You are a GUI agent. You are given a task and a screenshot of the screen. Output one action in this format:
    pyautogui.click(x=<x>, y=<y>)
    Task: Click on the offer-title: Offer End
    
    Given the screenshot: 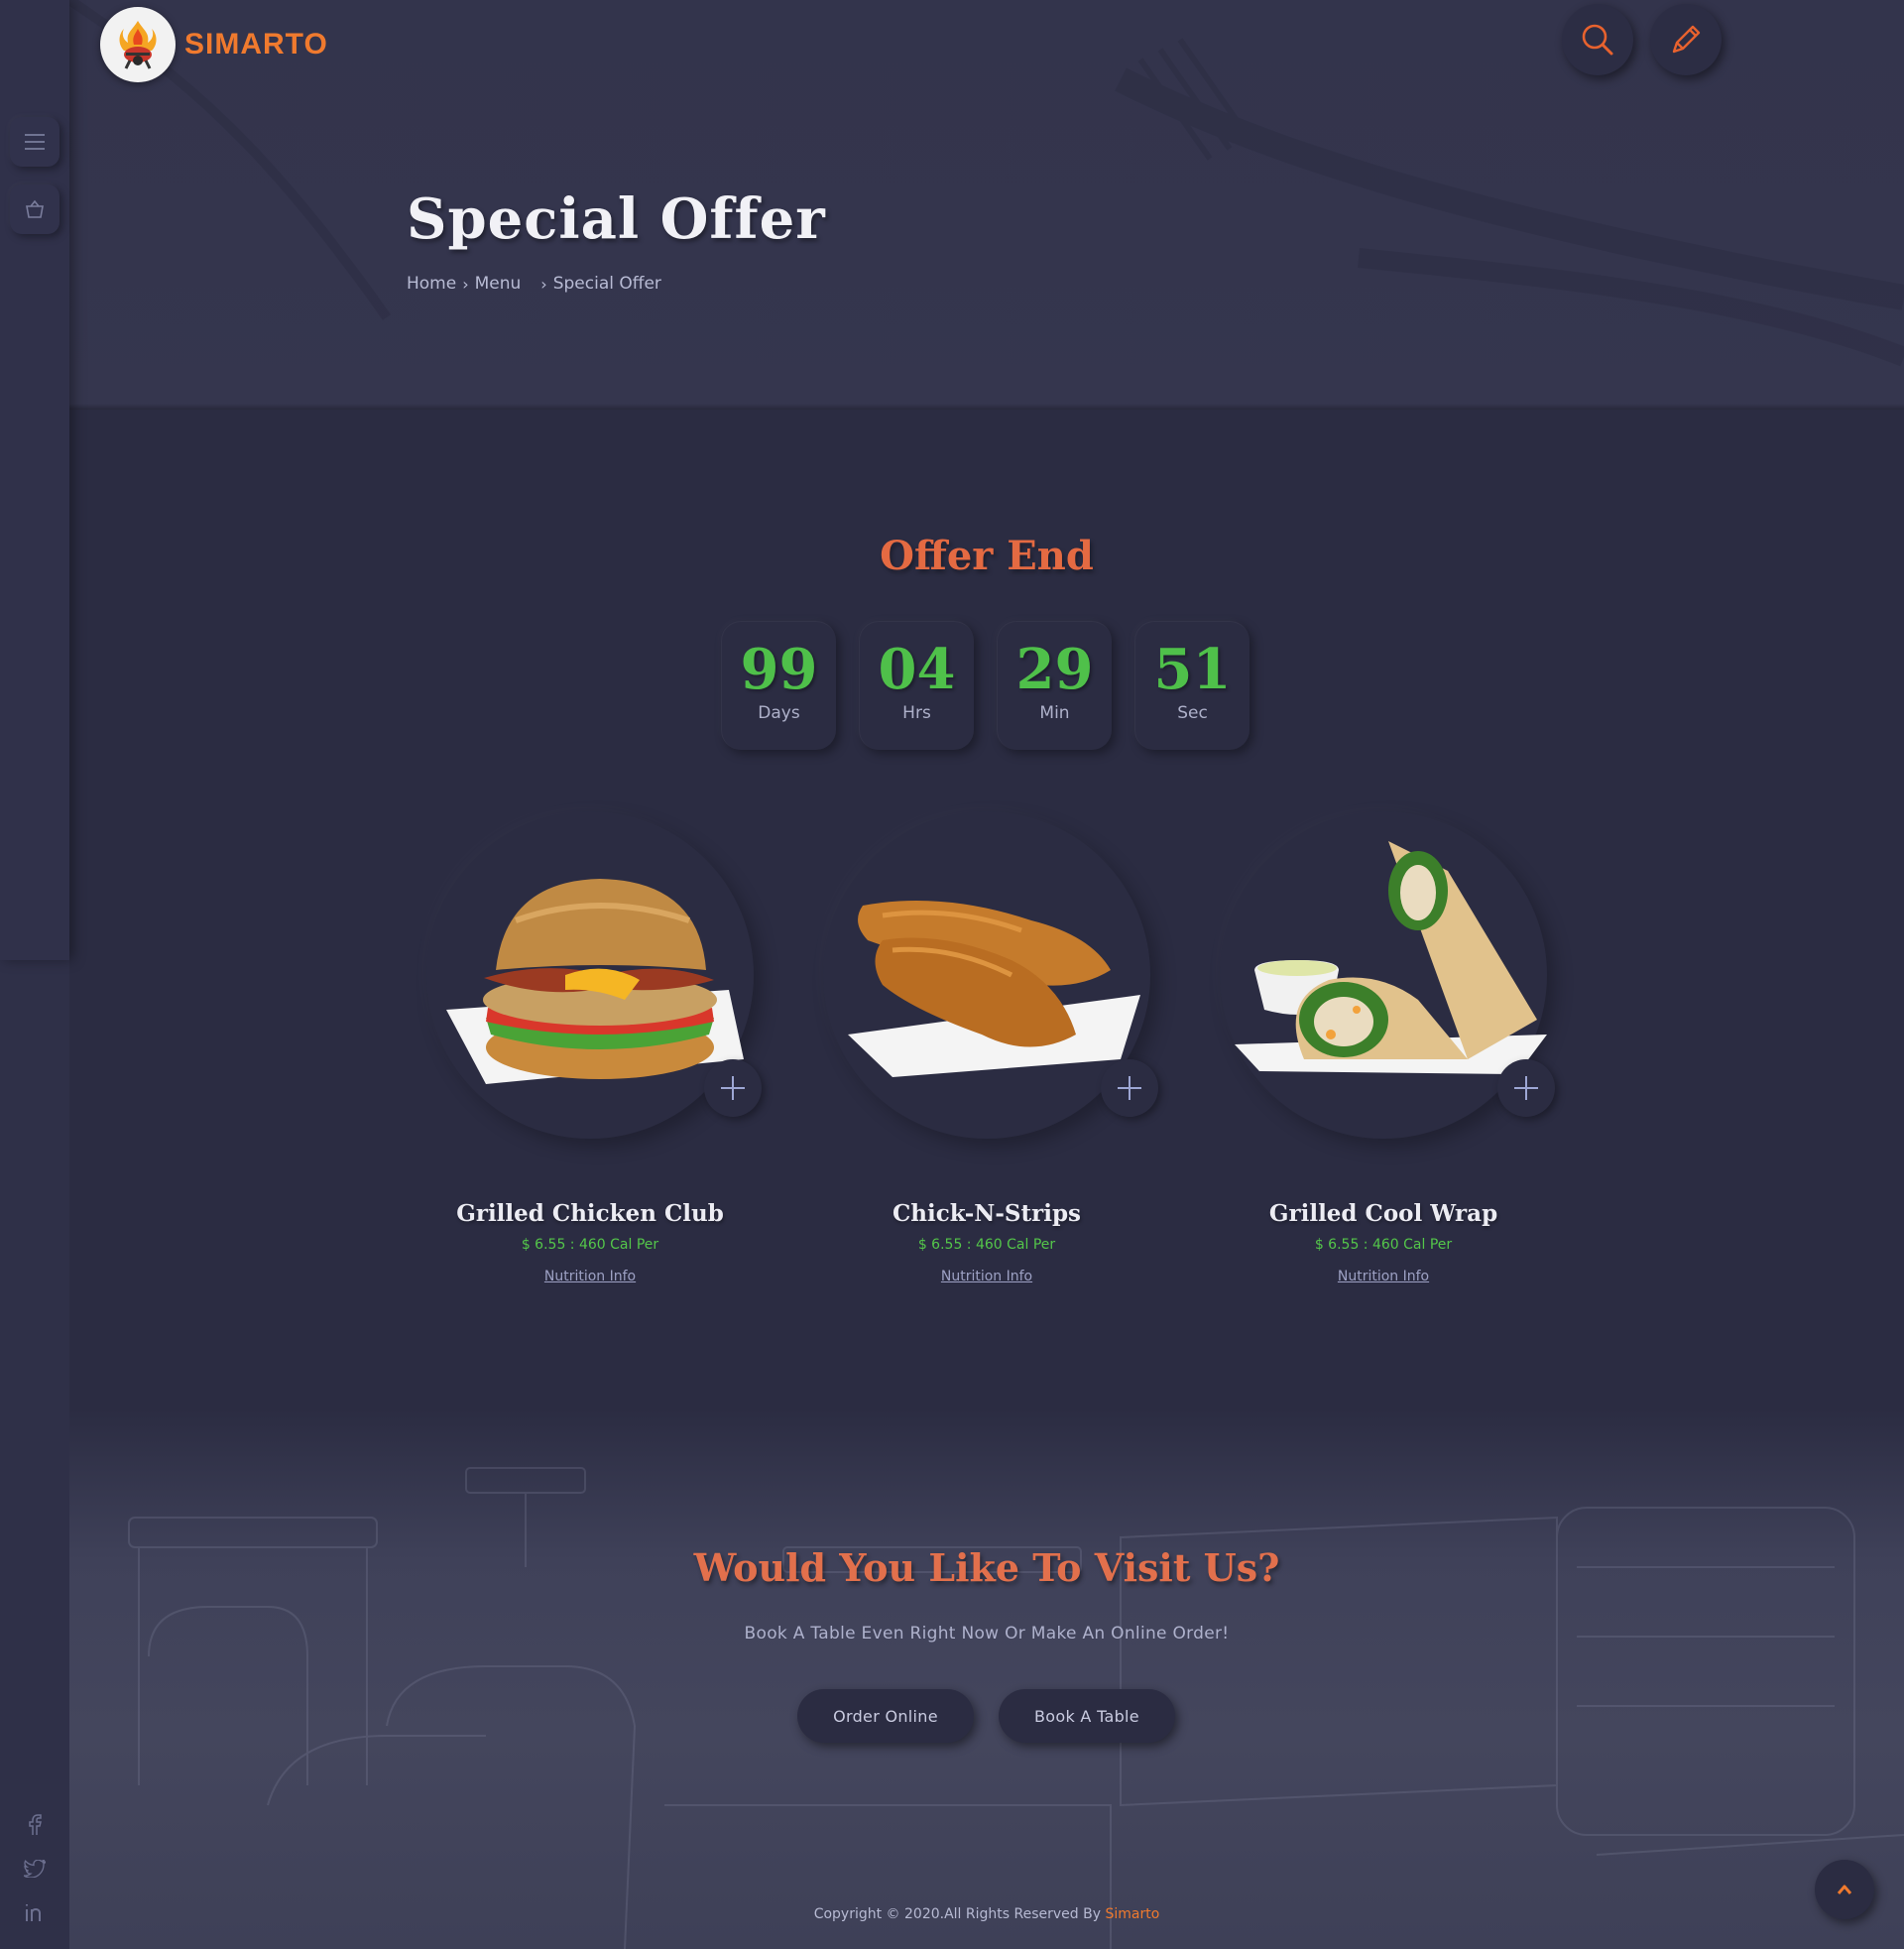 What is the action you would take?
    pyautogui.click(x=987, y=556)
    